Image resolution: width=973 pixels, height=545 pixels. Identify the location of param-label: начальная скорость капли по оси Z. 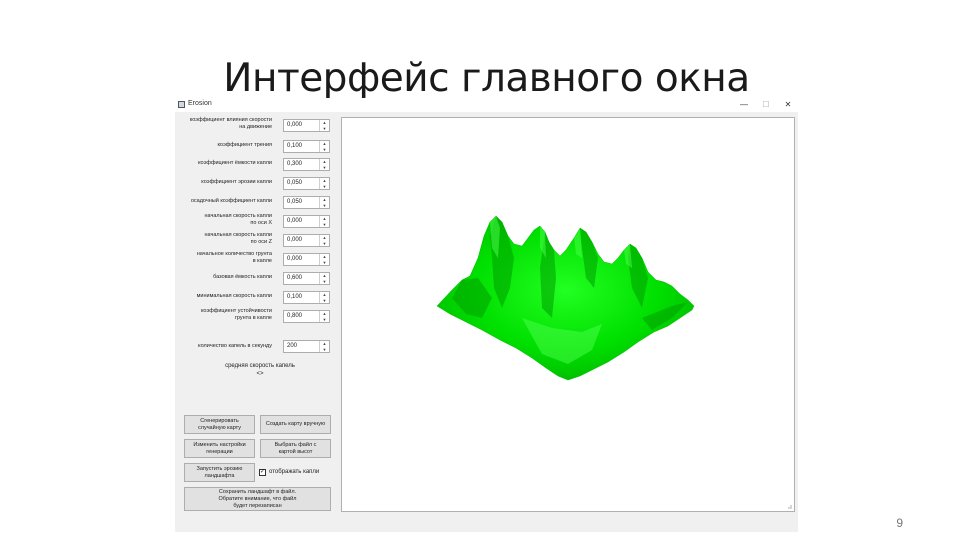
(217, 239).